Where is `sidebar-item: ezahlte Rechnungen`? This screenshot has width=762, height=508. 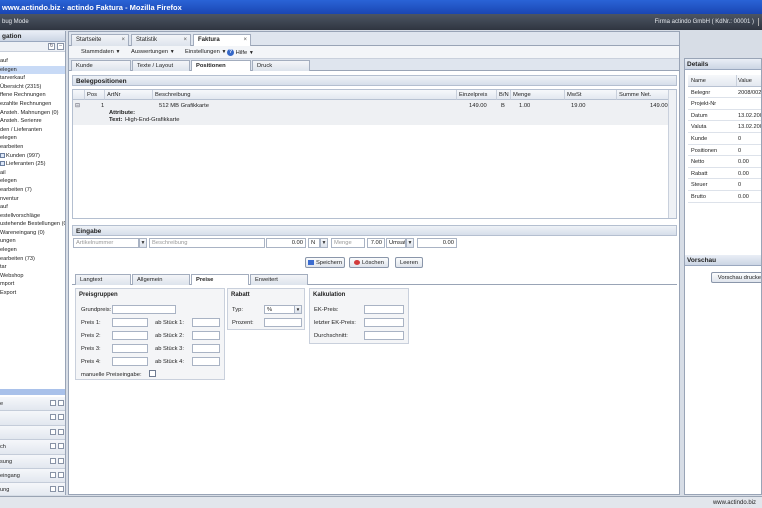 sidebar-item: ezahlte Rechnungen is located at coordinates (32, 104).